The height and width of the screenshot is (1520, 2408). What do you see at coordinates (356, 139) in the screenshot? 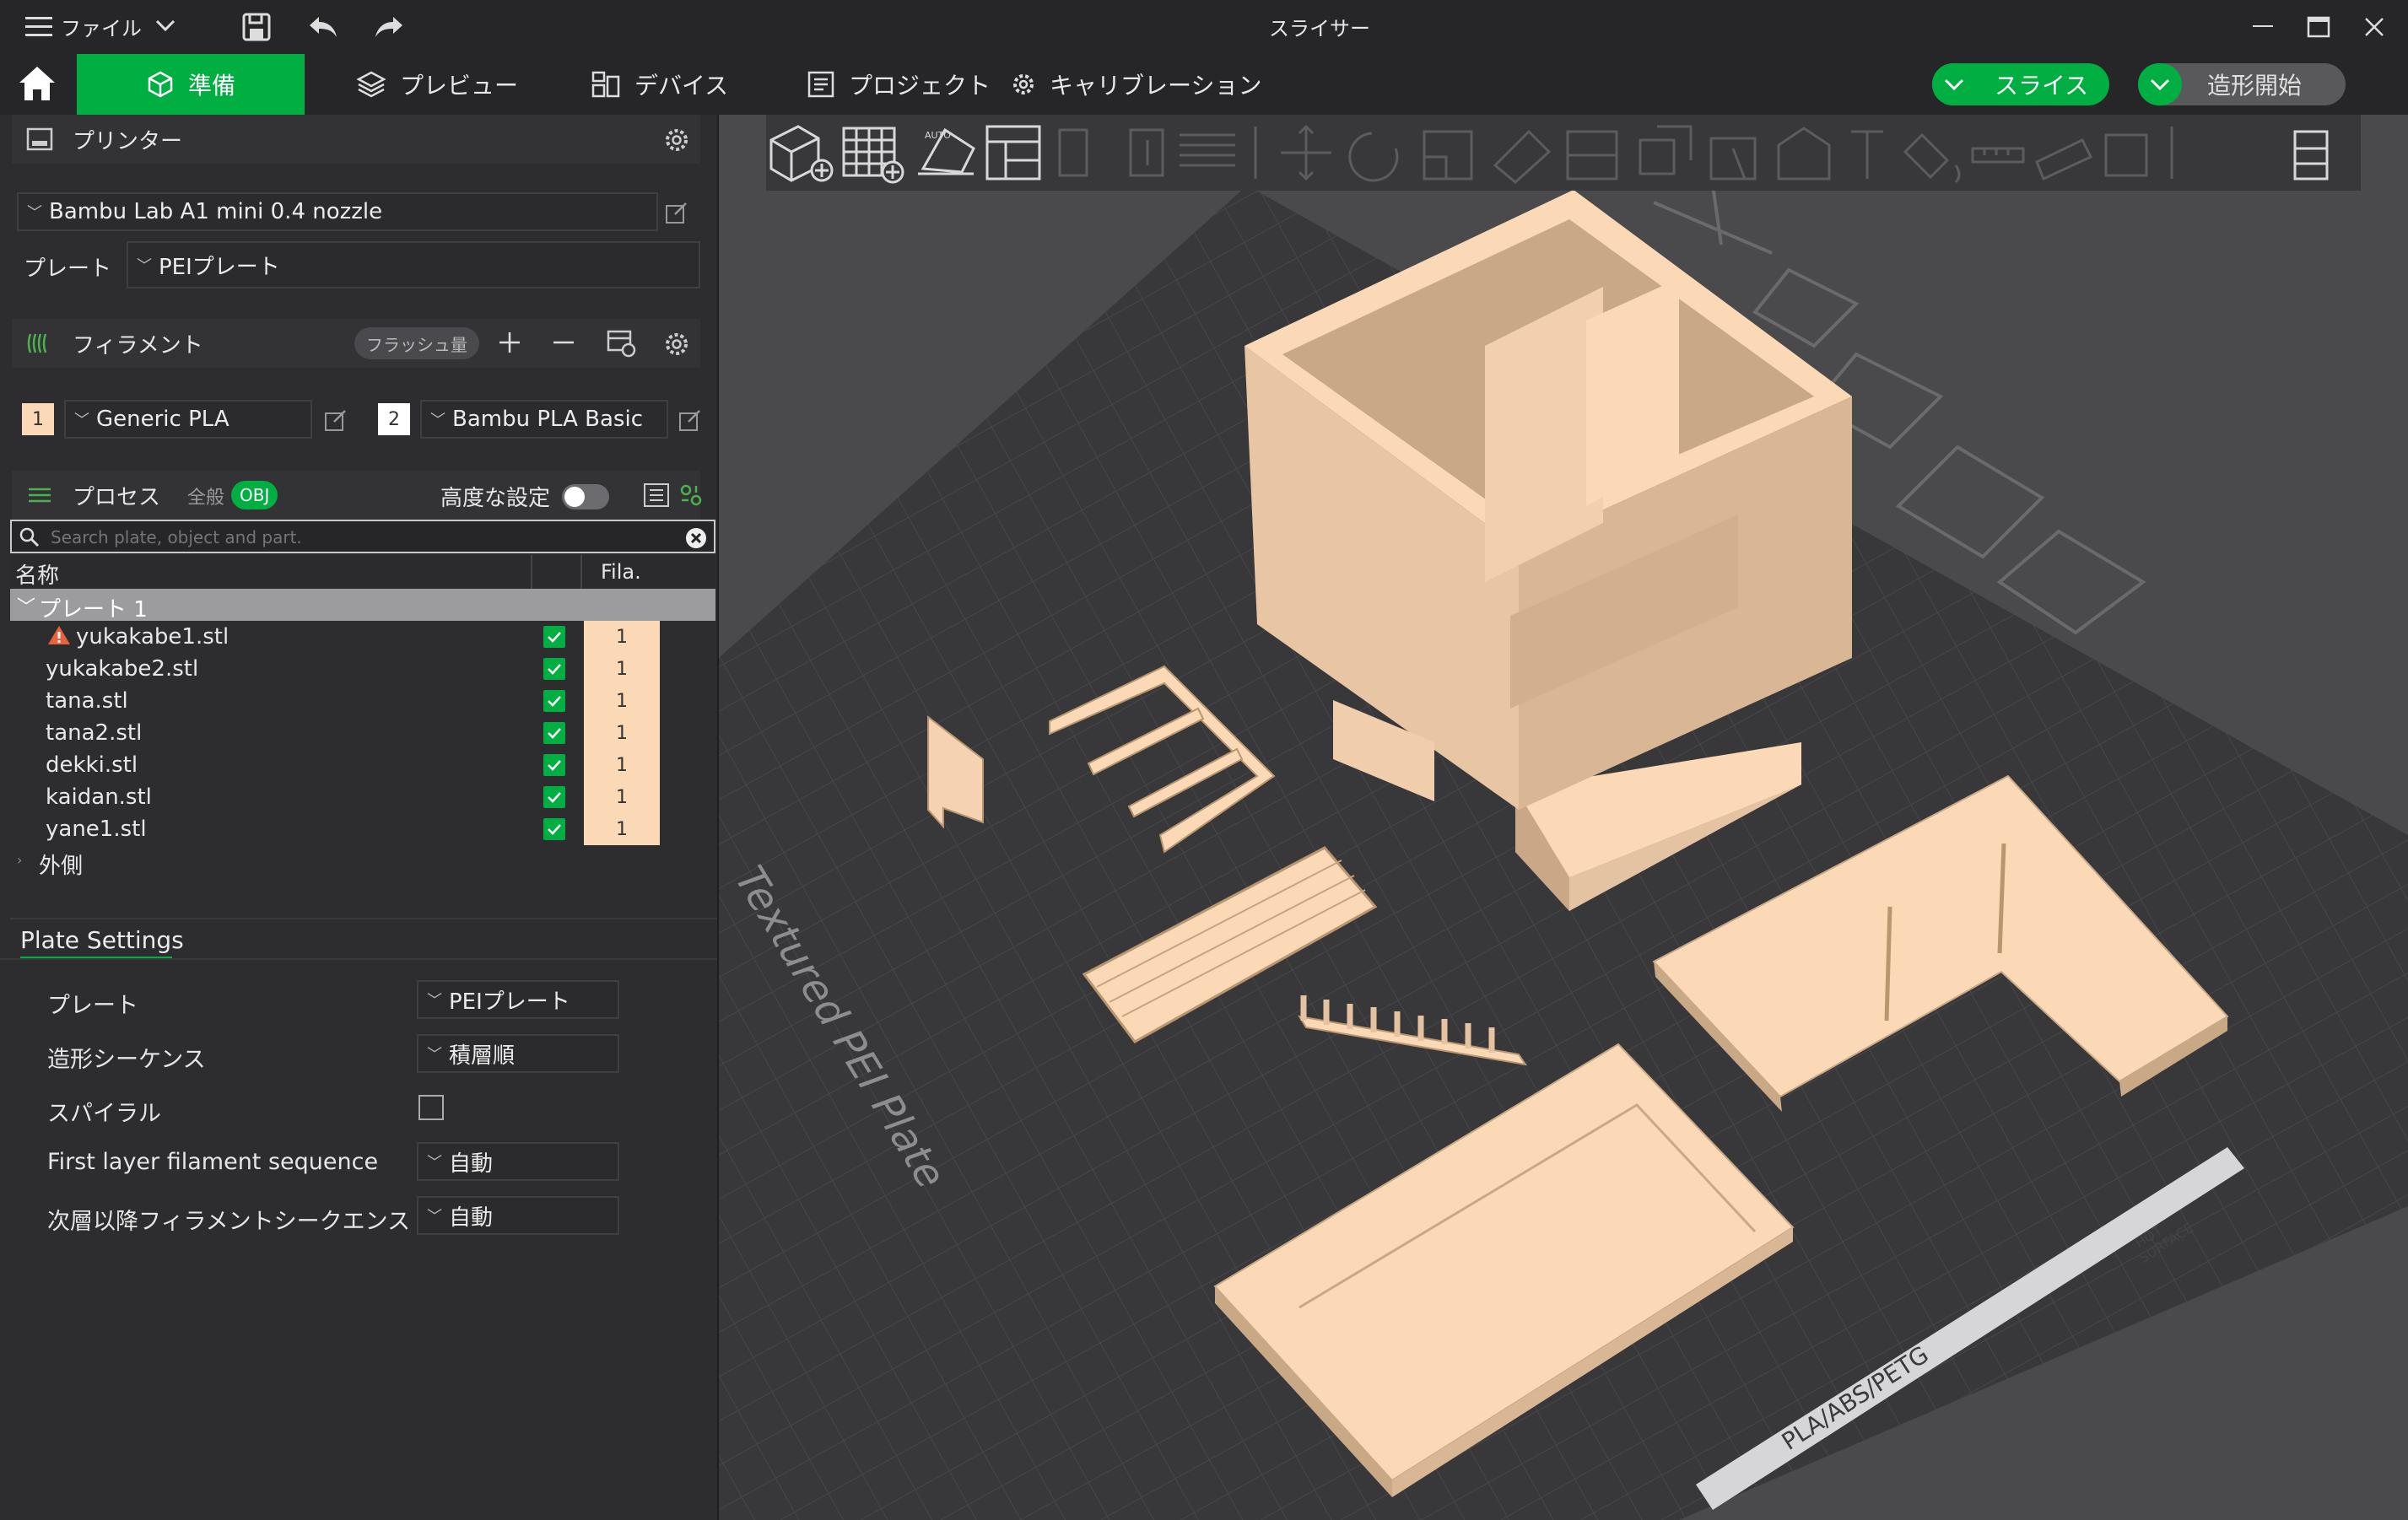
I see `printer-section-header: プリンター` at bounding box center [356, 139].